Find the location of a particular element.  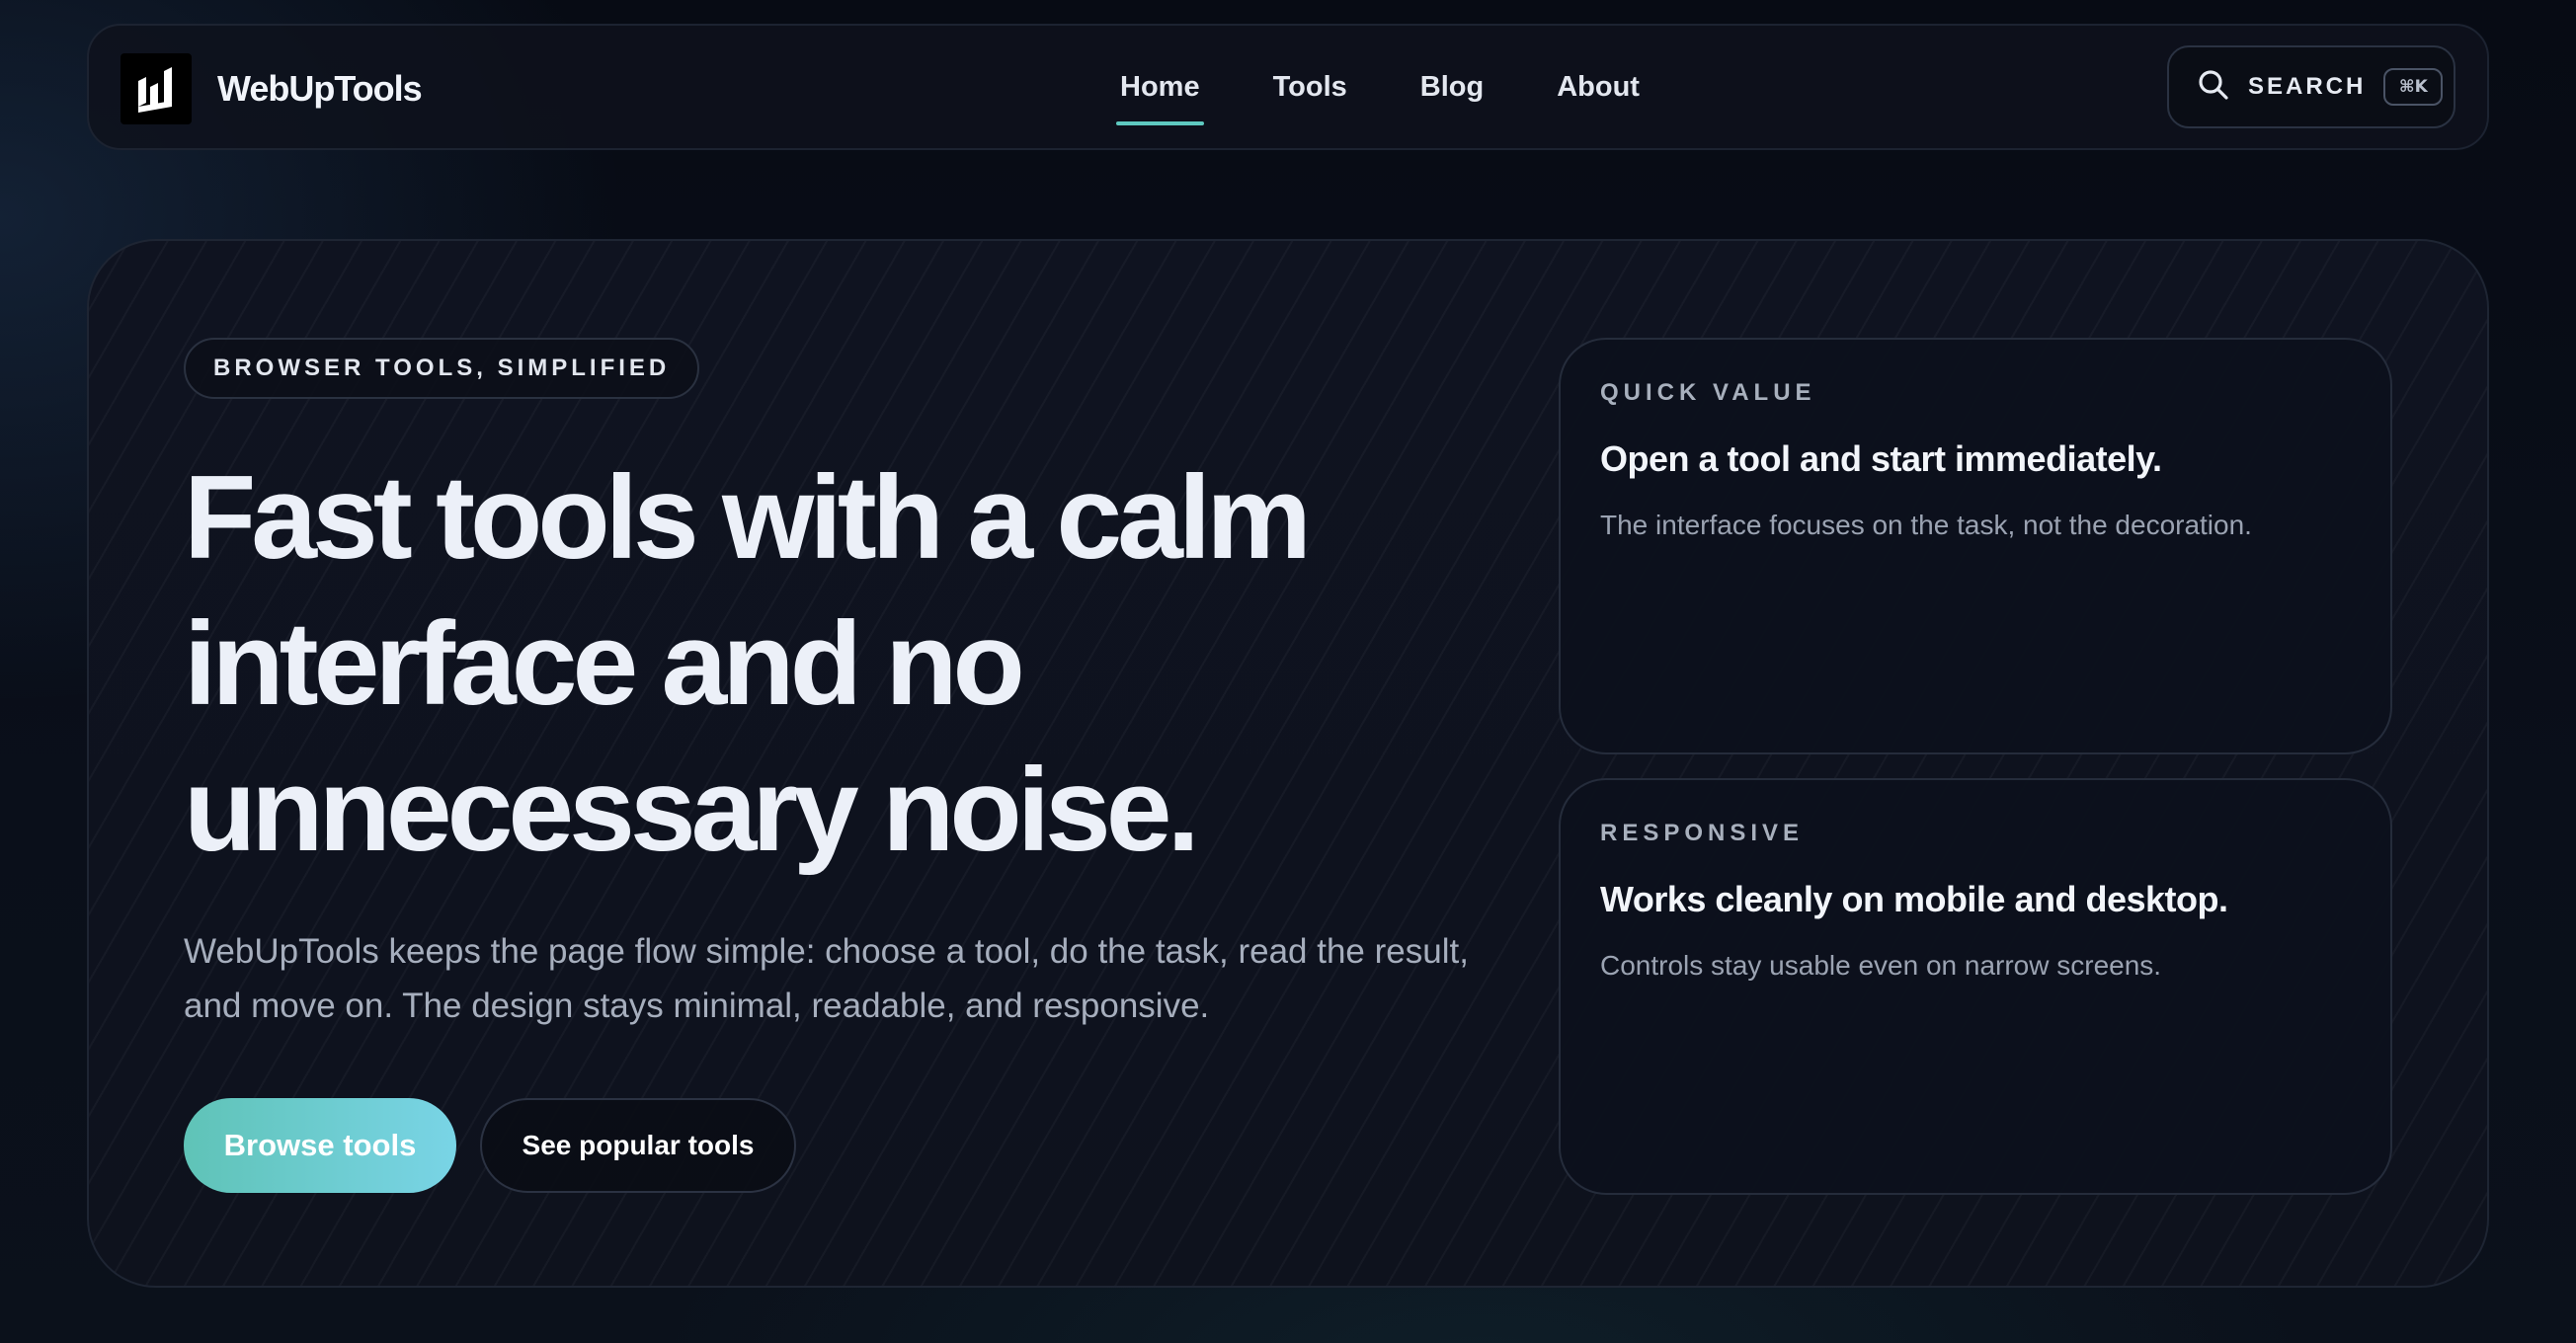

brand-name: WebUpTools is located at coordinates (320, 89).